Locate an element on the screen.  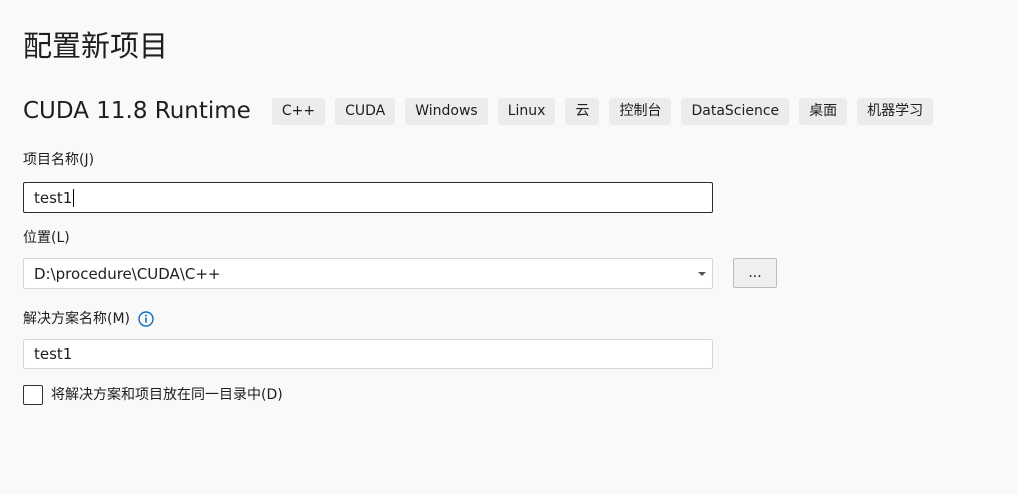
solution-name-label-row: 解决方案名称(M) is located at coordinates (88, 319).